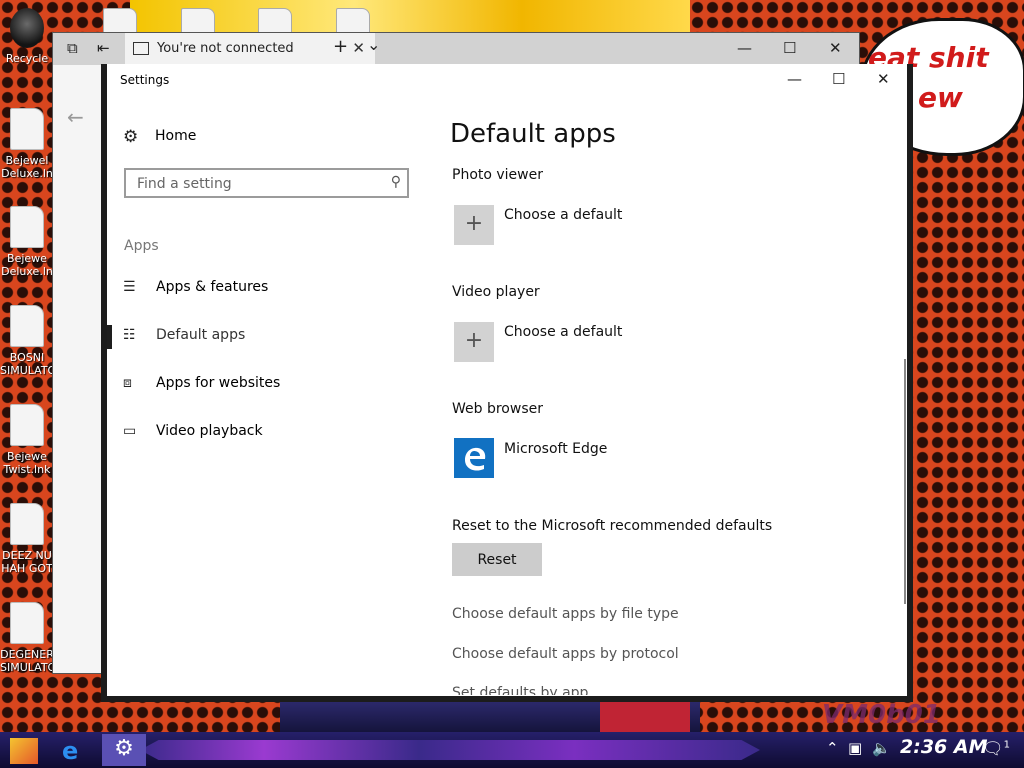 This screenshot has width=1024, height=768. I want to click on edge-maximize-button: ☐, so click(789, 48).